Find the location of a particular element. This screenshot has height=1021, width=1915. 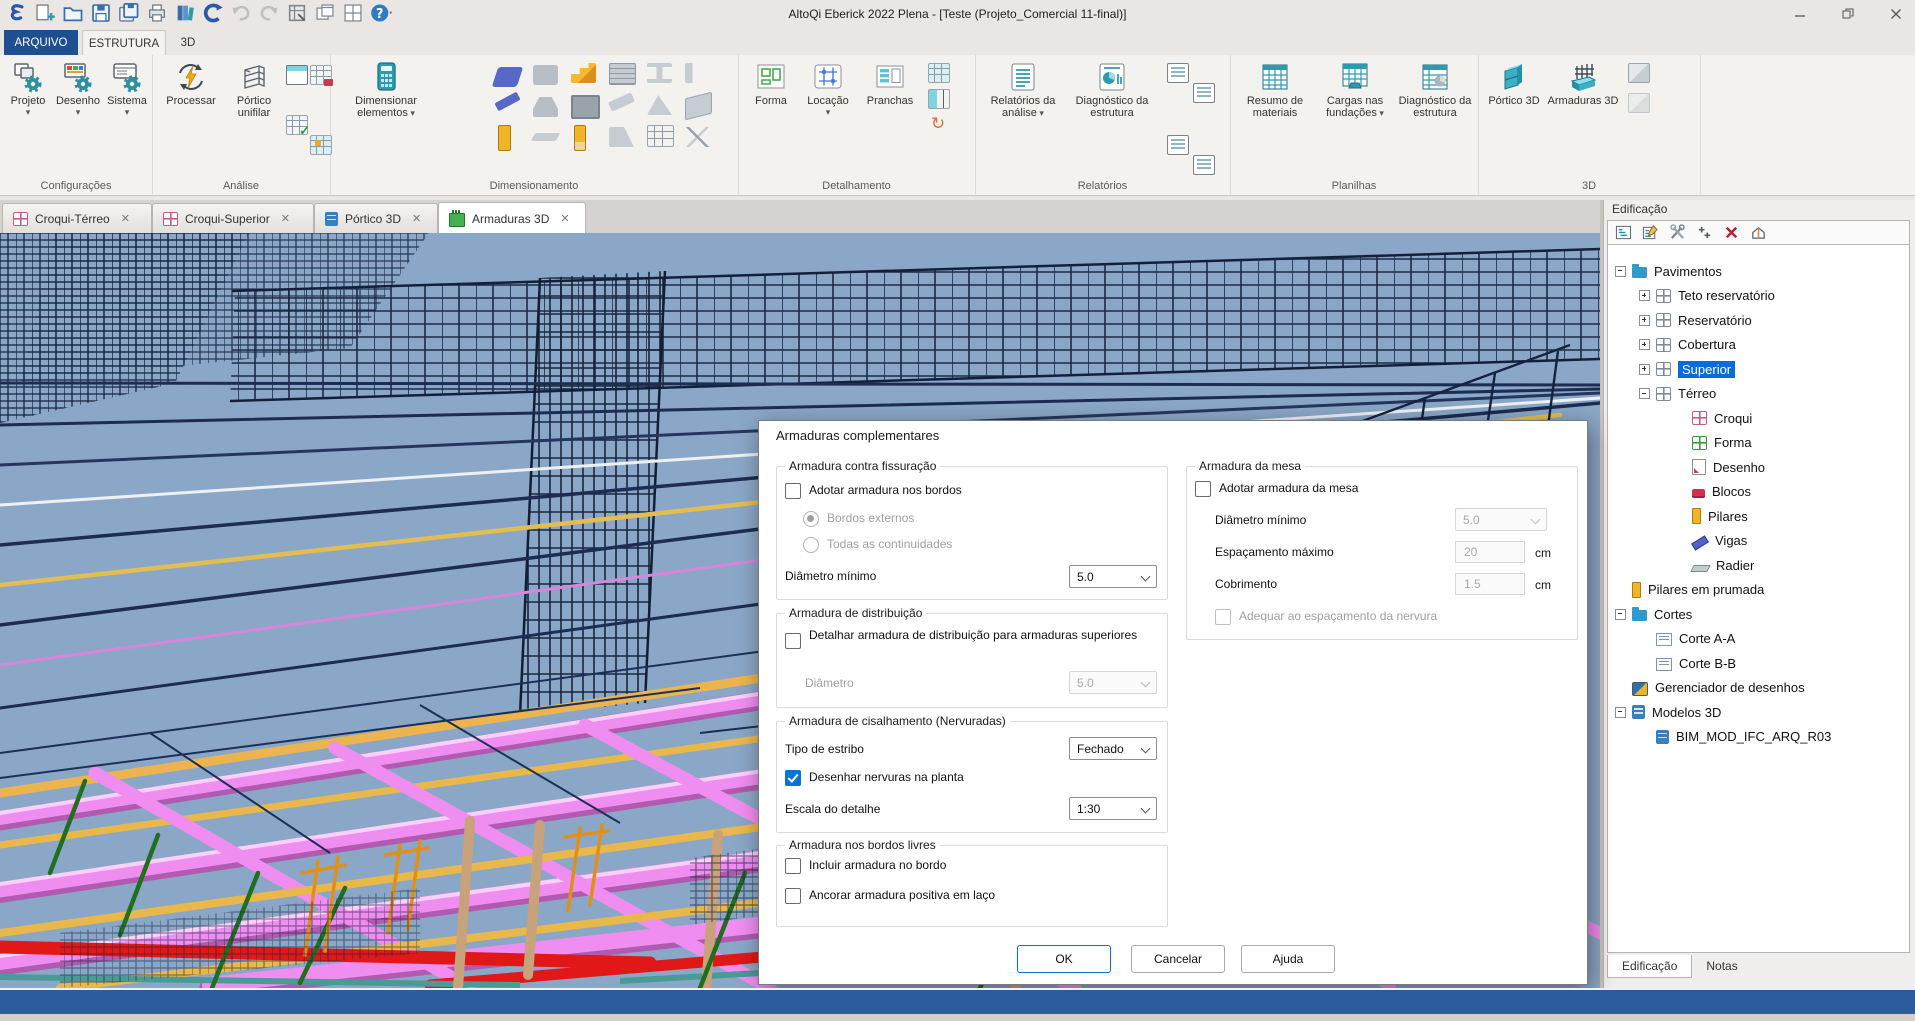

viga-metalica-icon is located at coordinates (621, 102).